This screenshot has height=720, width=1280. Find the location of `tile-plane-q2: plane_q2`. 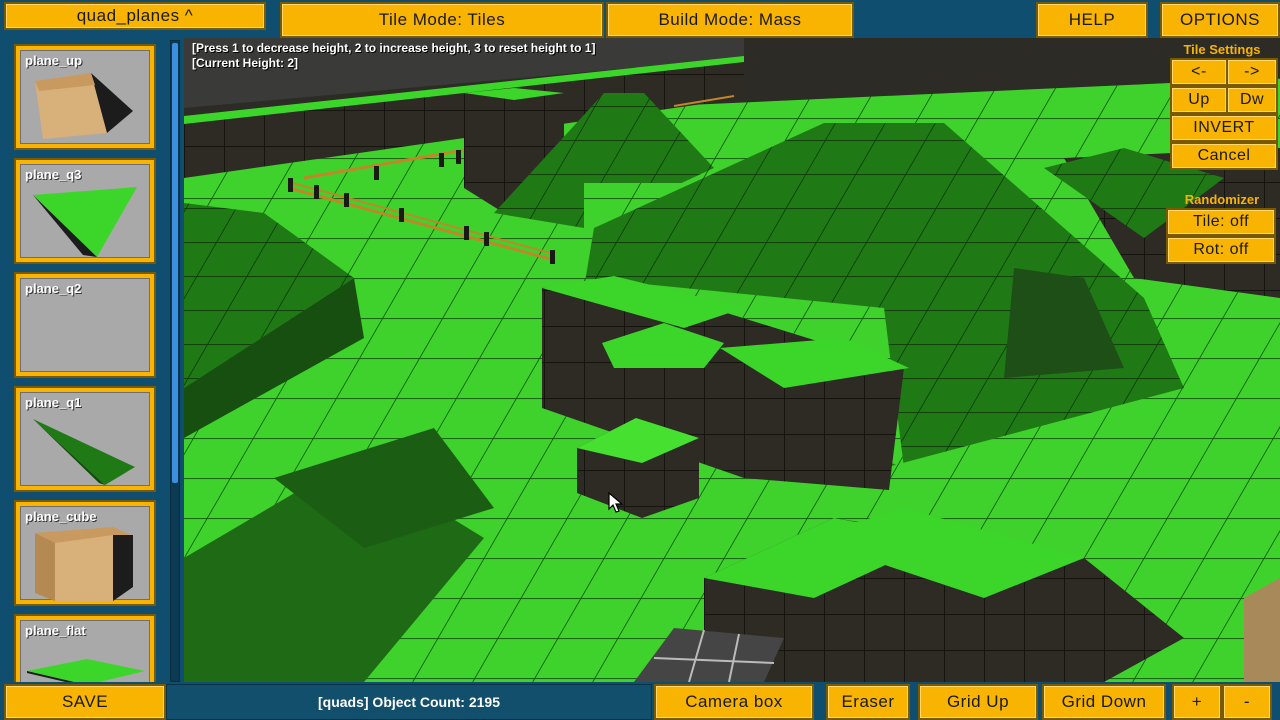

tile-plane-q2: plane_q2 is located at coordinates (85, 325).